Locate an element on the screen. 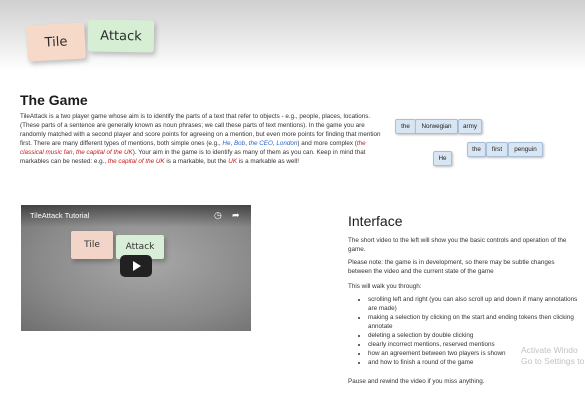  tutorial-video: Tile Attack TileAttack Tutorial ◷ ➦ is located at coordinates (136, 268).